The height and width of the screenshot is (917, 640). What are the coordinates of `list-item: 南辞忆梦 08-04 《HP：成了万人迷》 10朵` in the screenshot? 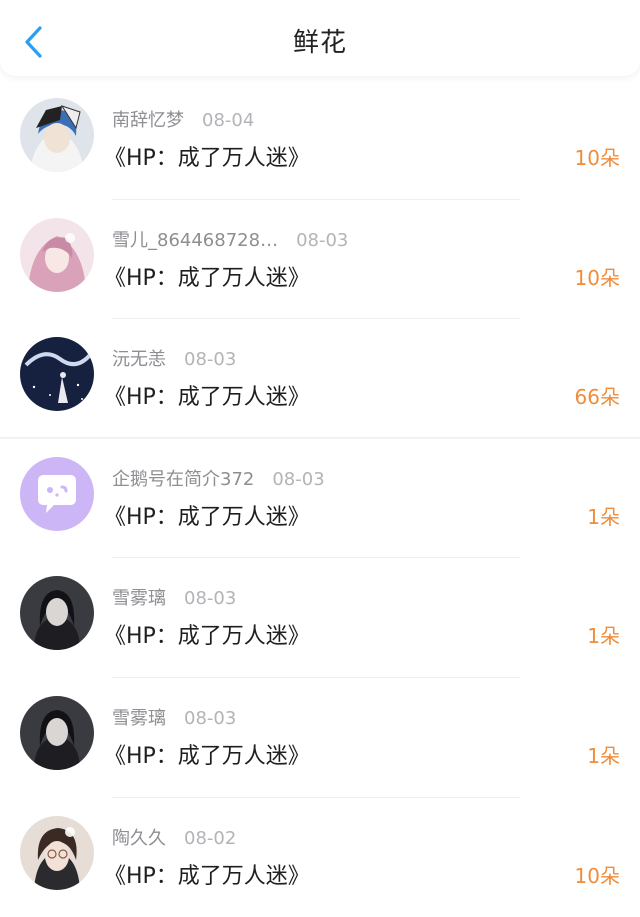 It's located at (320, 140).